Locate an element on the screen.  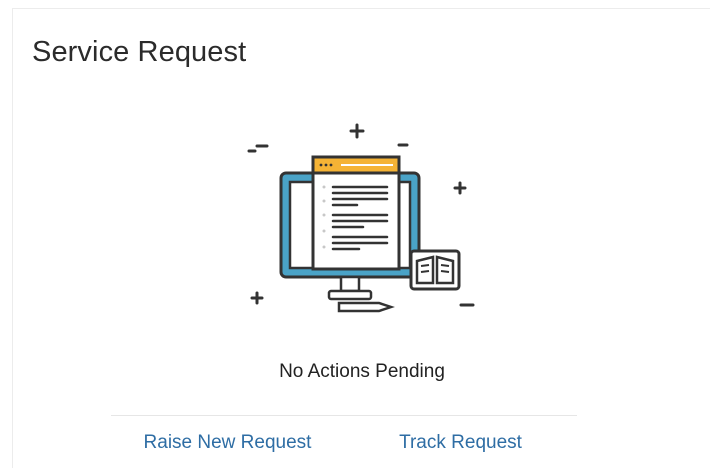
card-title: Service Request is located at coordinates (139, 52).